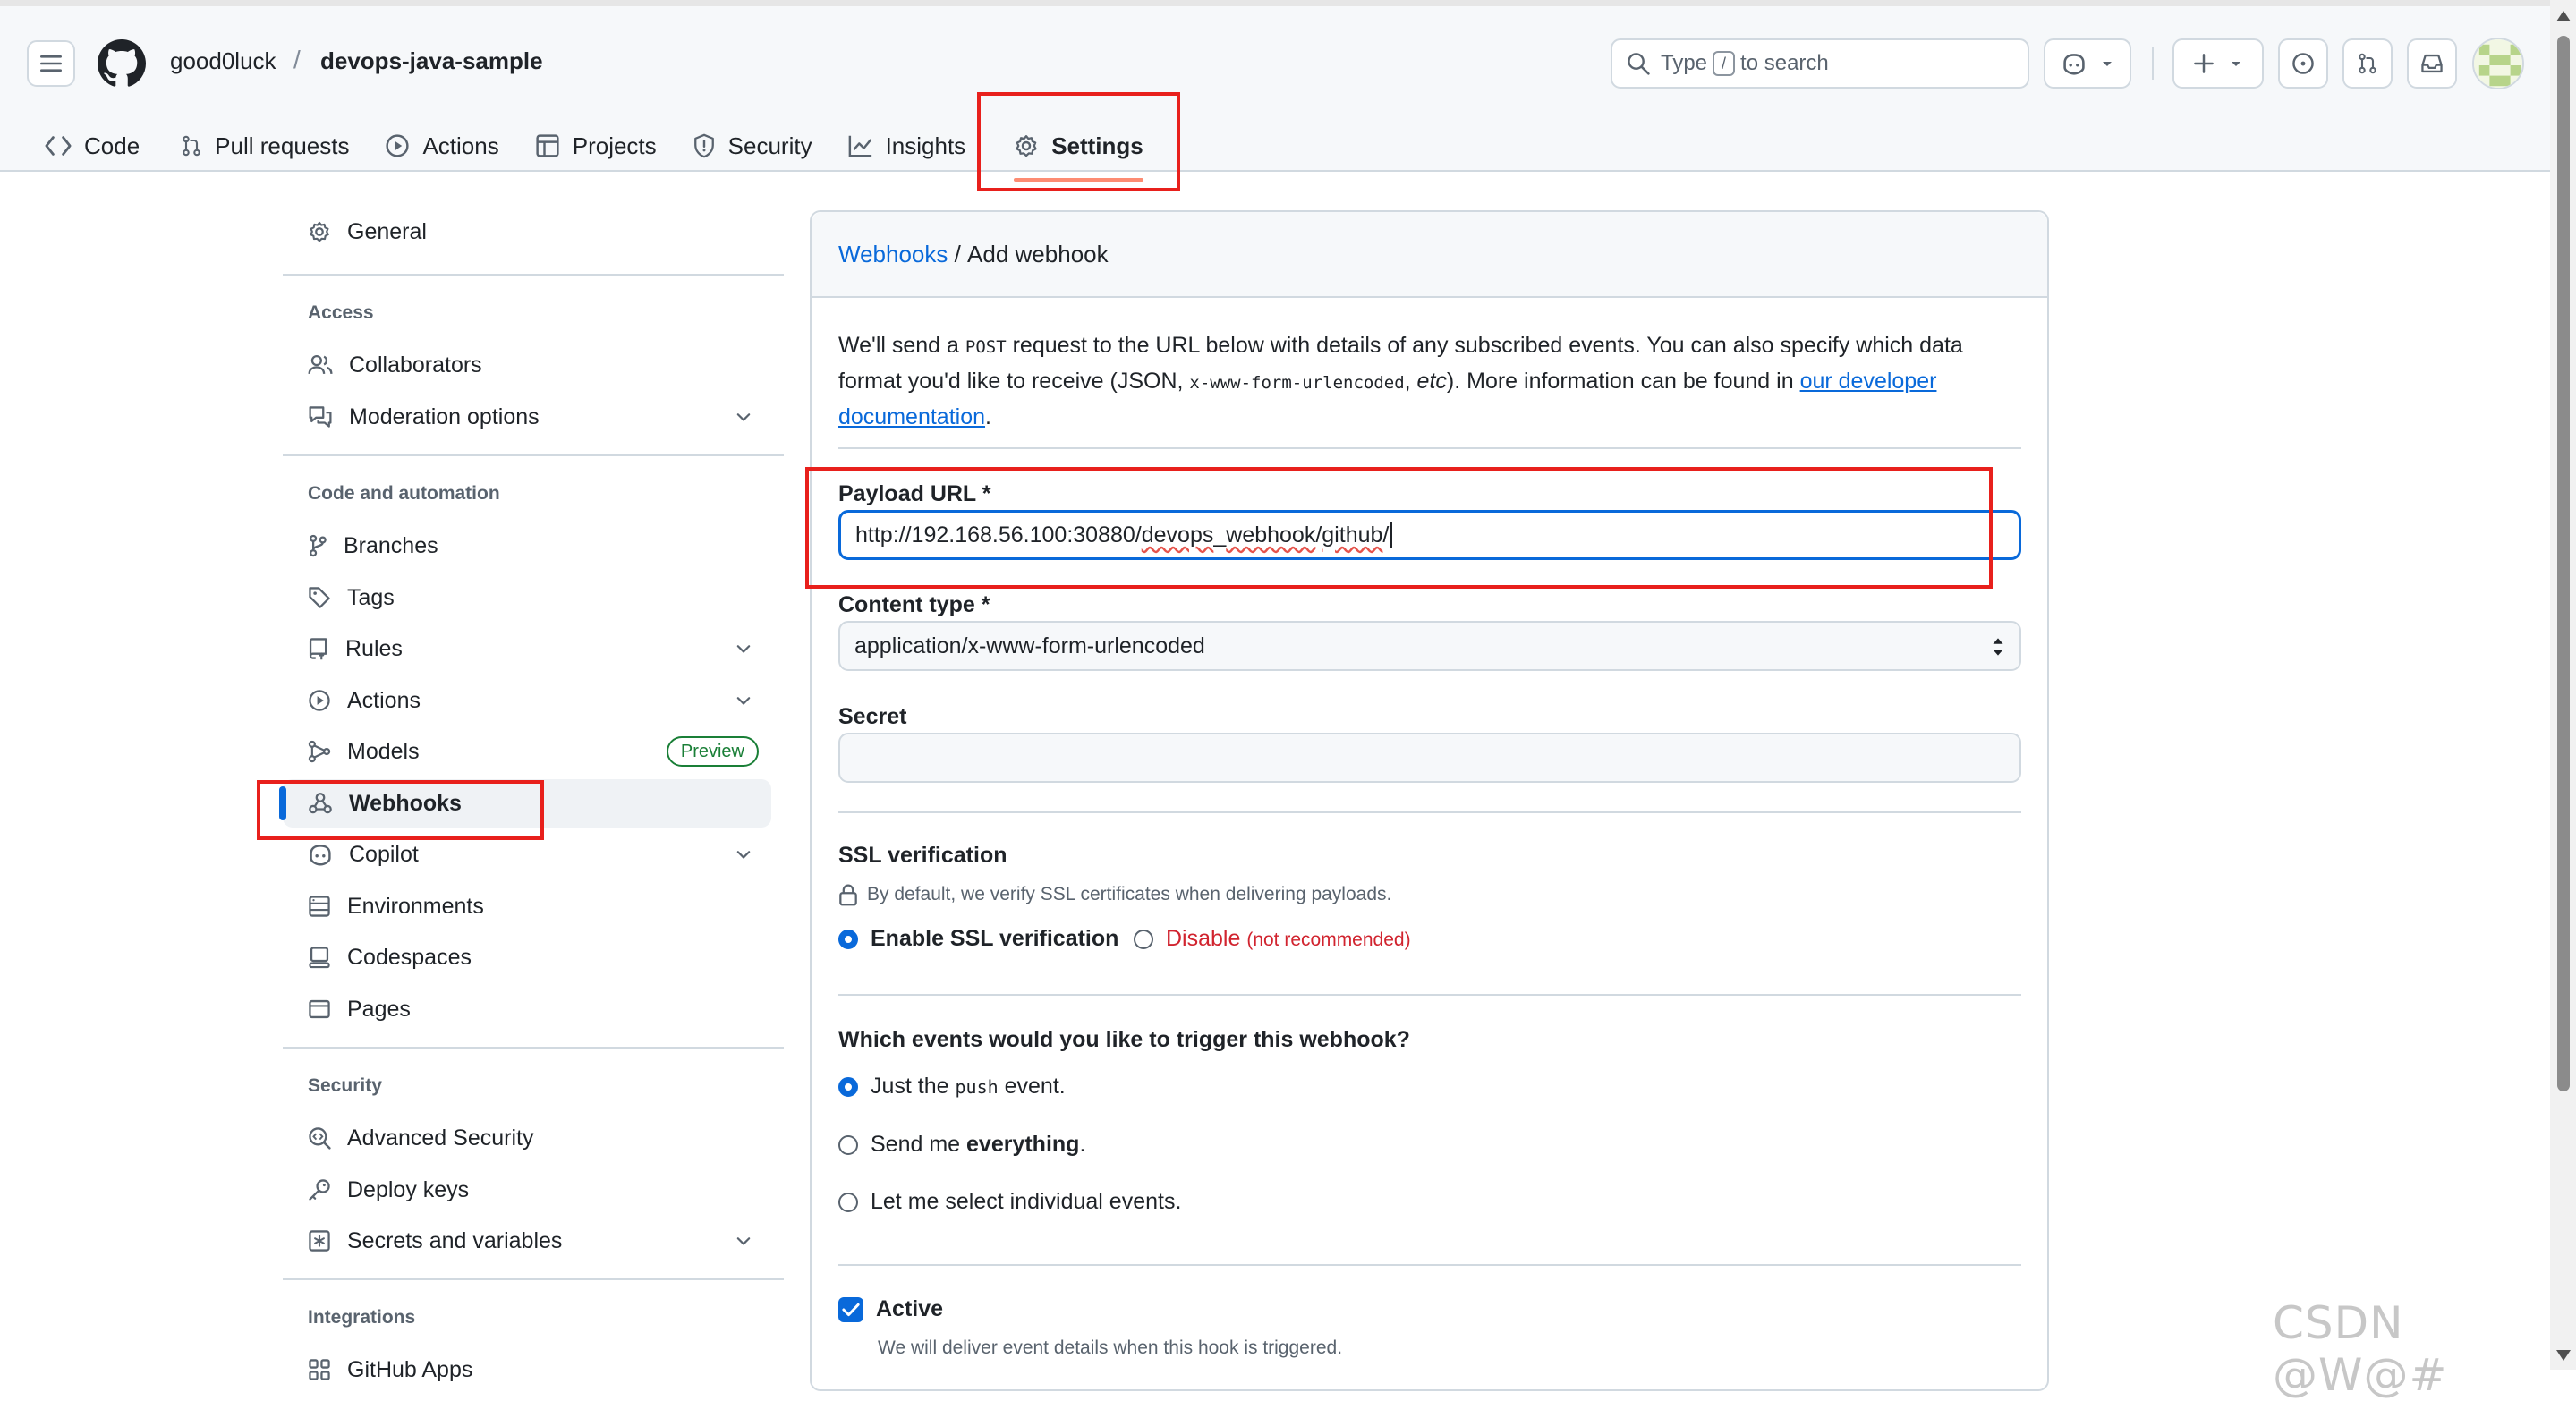  I want to click on event-select-option: Let me select individual events., so click(1009, 1202).